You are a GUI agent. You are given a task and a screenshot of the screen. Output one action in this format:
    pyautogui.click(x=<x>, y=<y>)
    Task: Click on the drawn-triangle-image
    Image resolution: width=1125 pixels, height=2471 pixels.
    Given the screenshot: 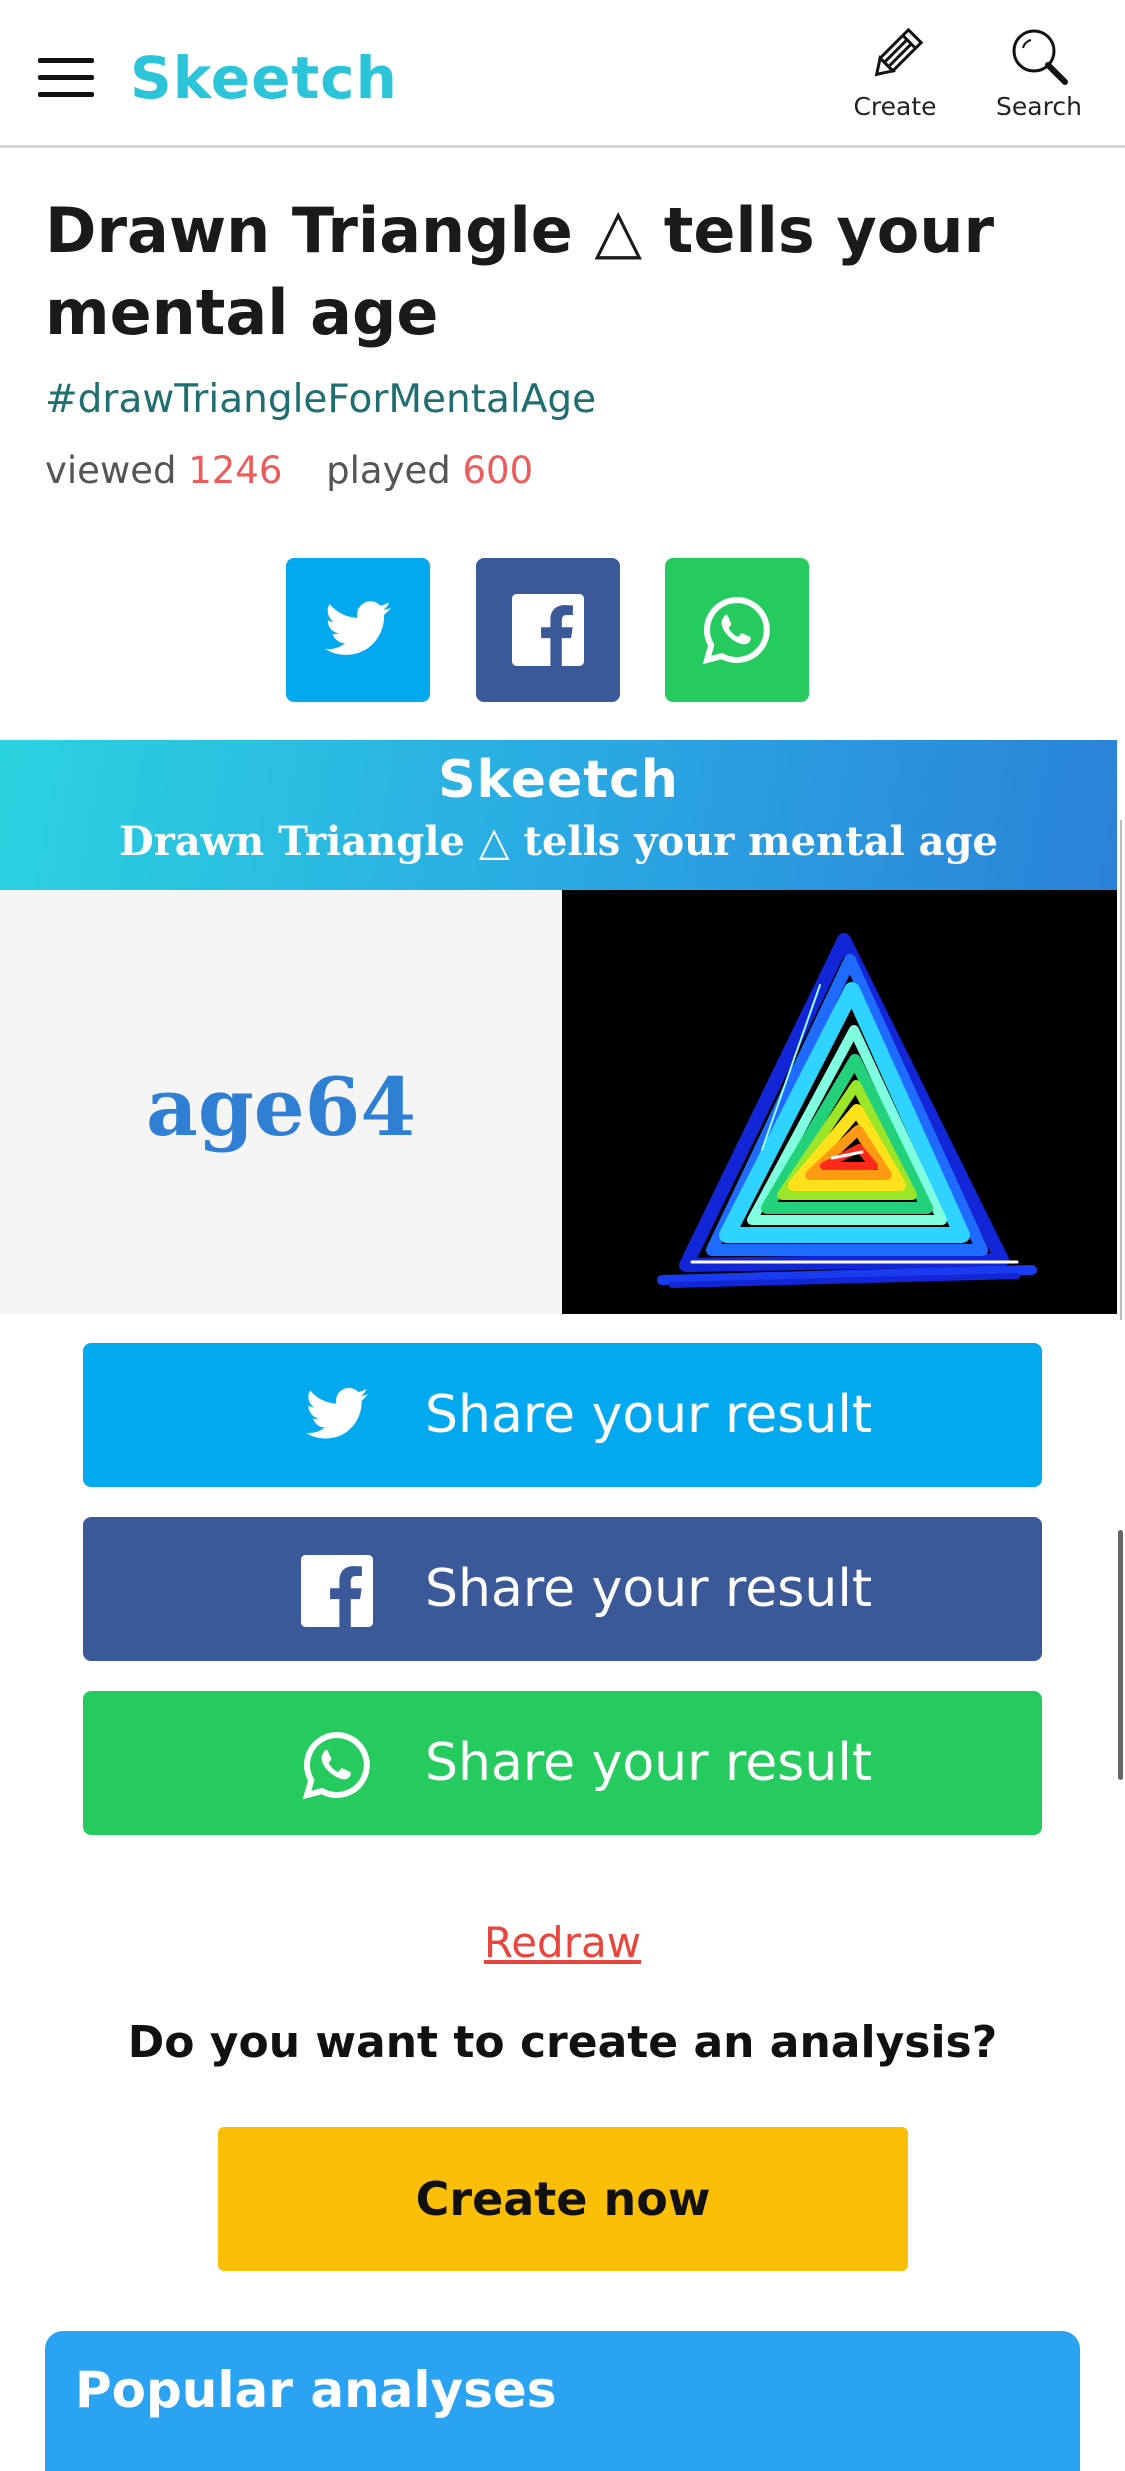 What is the action you would take?
    pyautogui.click(x=847, y=1110)
    